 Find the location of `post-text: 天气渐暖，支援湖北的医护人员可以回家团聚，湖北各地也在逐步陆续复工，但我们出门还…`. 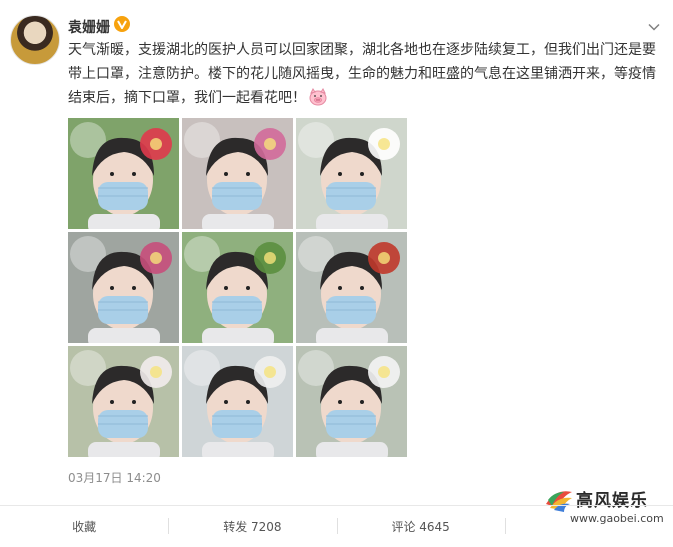

post-text: 天气渐暖，支援湖北的医护人员可以回家团聚，湖北各地也在逐步陆续复工，但我们出门还… is located at coordinates (363, 74).